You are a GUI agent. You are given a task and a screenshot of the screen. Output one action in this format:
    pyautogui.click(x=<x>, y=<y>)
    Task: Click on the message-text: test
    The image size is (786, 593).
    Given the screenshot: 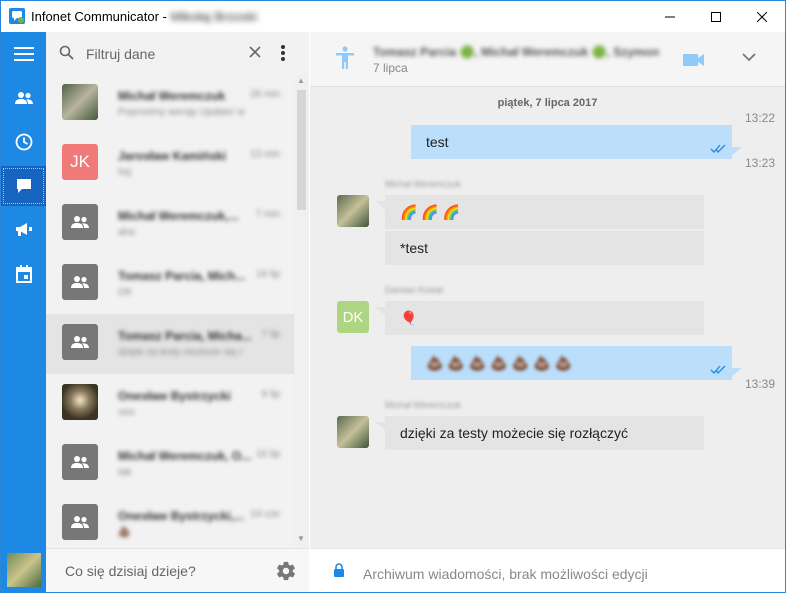 What is the action you would take?
    pyautogui.click(x=437, y=142)
    